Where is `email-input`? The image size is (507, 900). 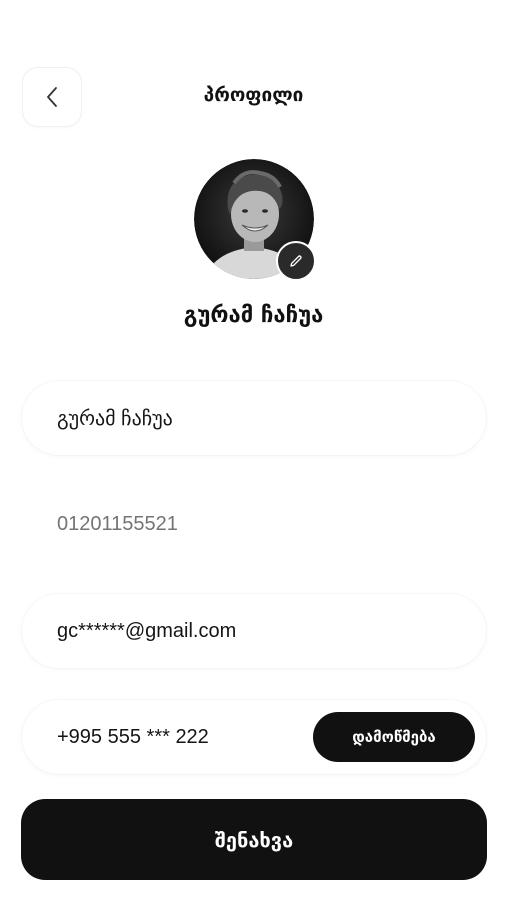 email-input is located at coordinates (182, 631).